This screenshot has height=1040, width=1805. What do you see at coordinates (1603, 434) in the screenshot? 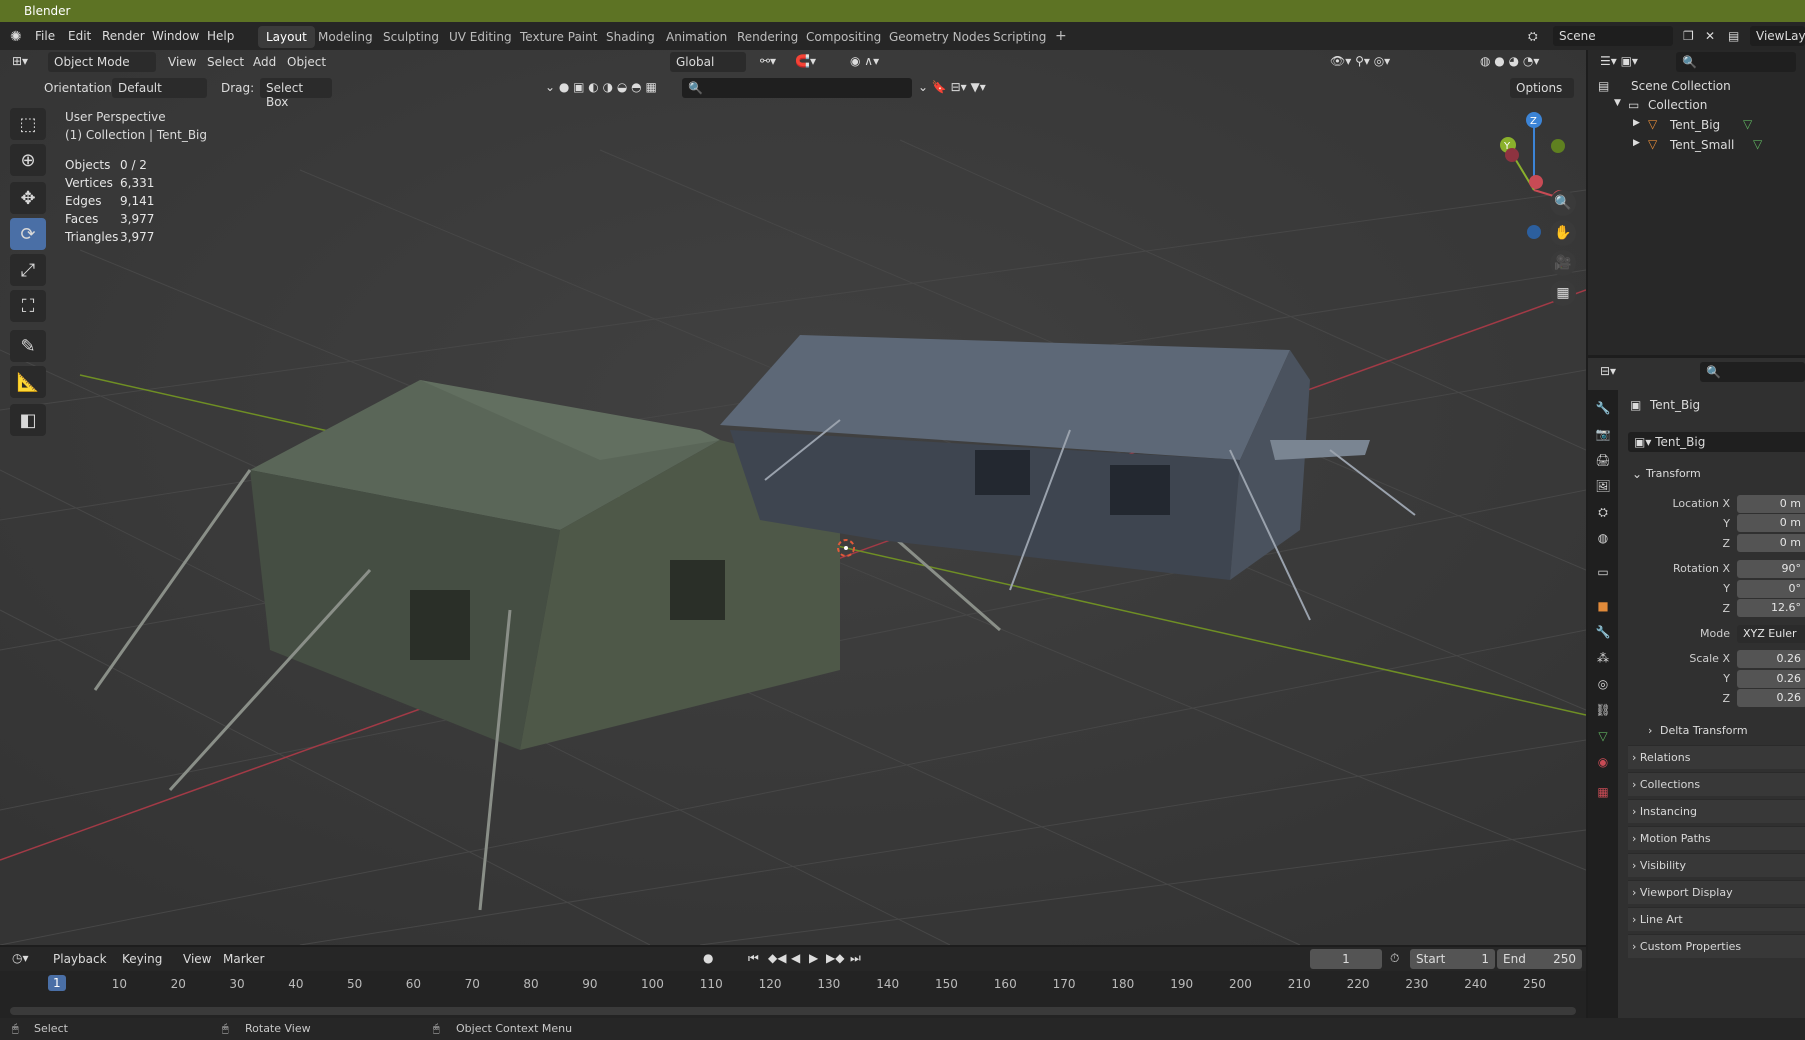
I see `render-tab-icon: 📷` at bounding box center [1603, 434].